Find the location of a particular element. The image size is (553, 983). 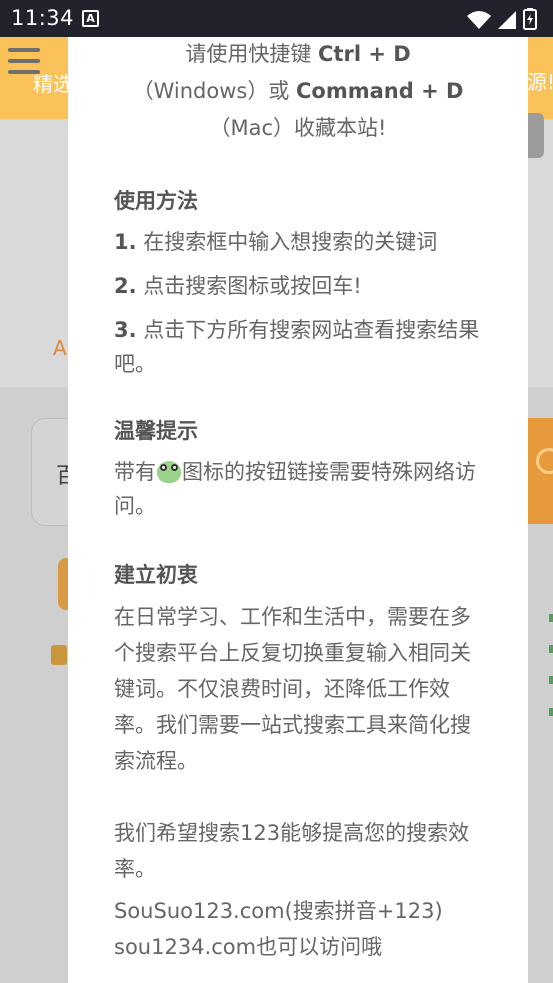

step-number: 2. is located at coordinates (125, 286).